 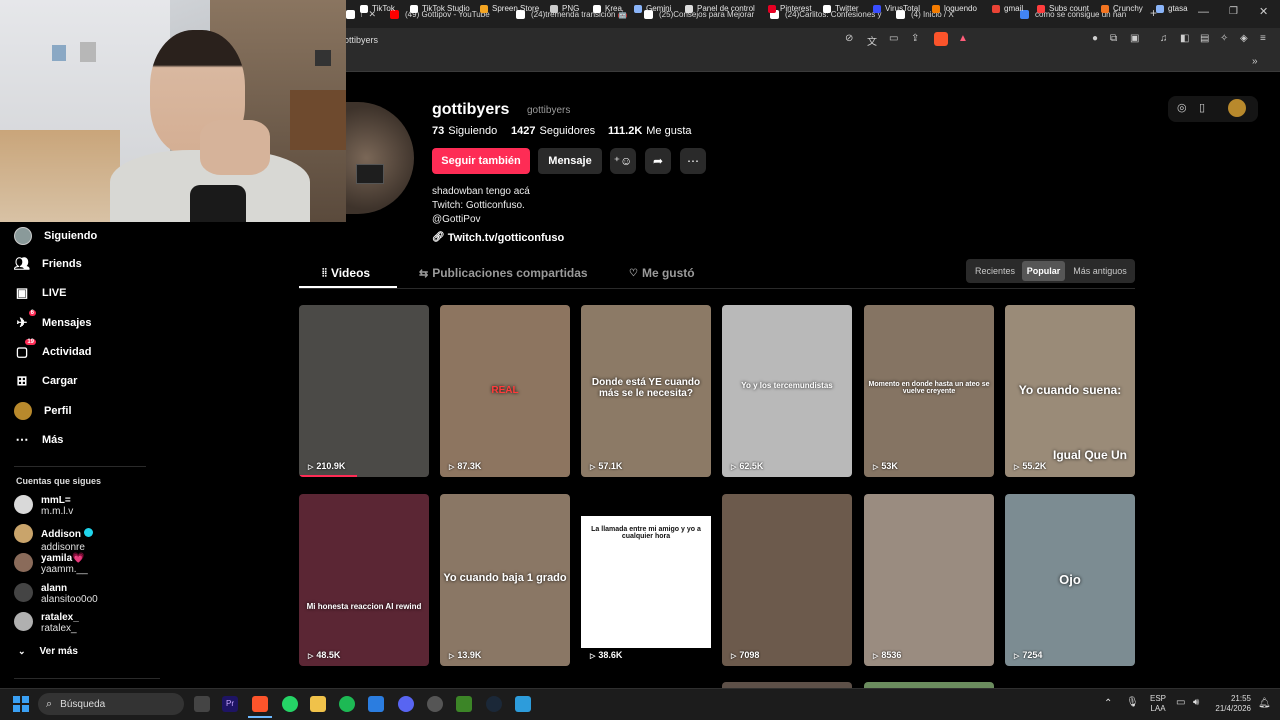 I want to click on bookmark-item: Gemini, so click(x=652, y=8).